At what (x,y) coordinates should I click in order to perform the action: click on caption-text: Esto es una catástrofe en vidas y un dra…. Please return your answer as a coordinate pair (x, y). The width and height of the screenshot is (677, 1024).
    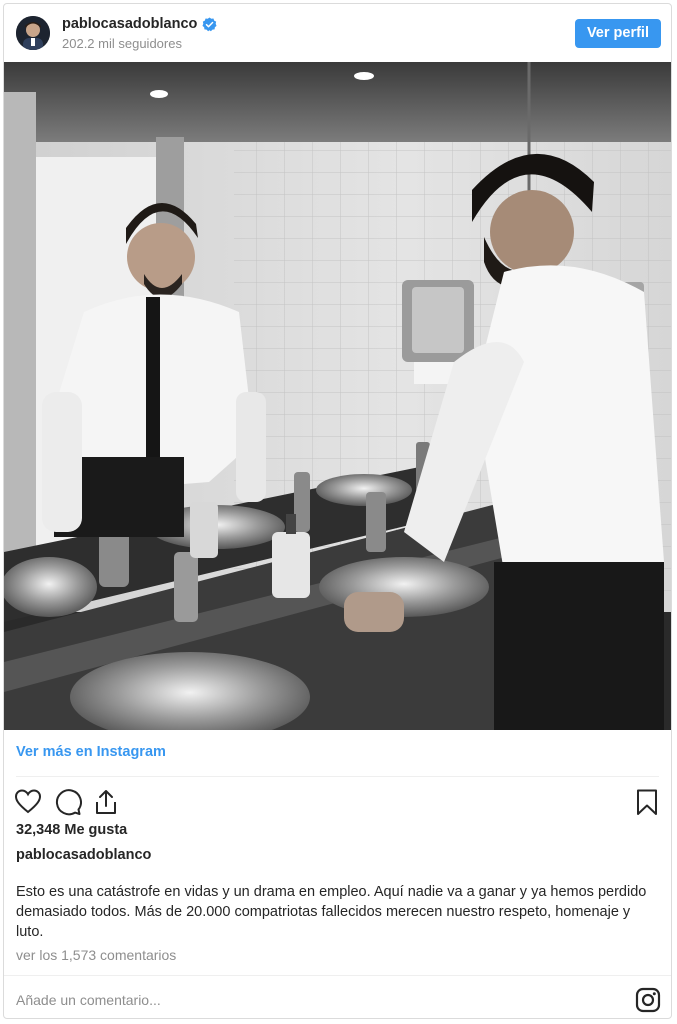
    Looking at the image, I should click on (331, 912).